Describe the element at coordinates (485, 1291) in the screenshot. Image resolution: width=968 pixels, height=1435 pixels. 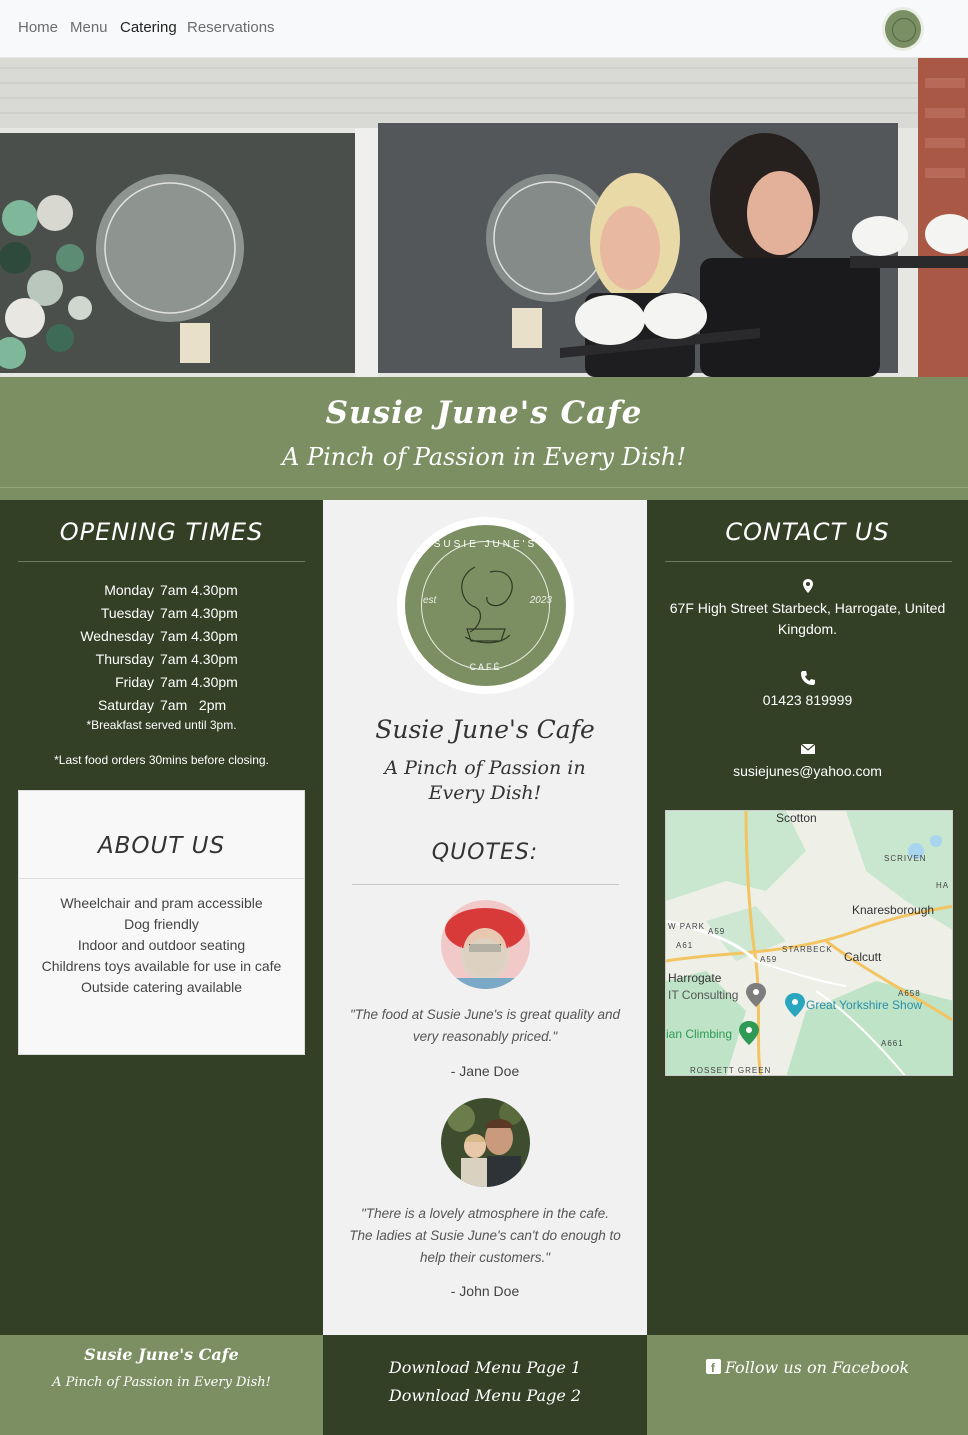
I see `quote-author: - John Doe` at that location.